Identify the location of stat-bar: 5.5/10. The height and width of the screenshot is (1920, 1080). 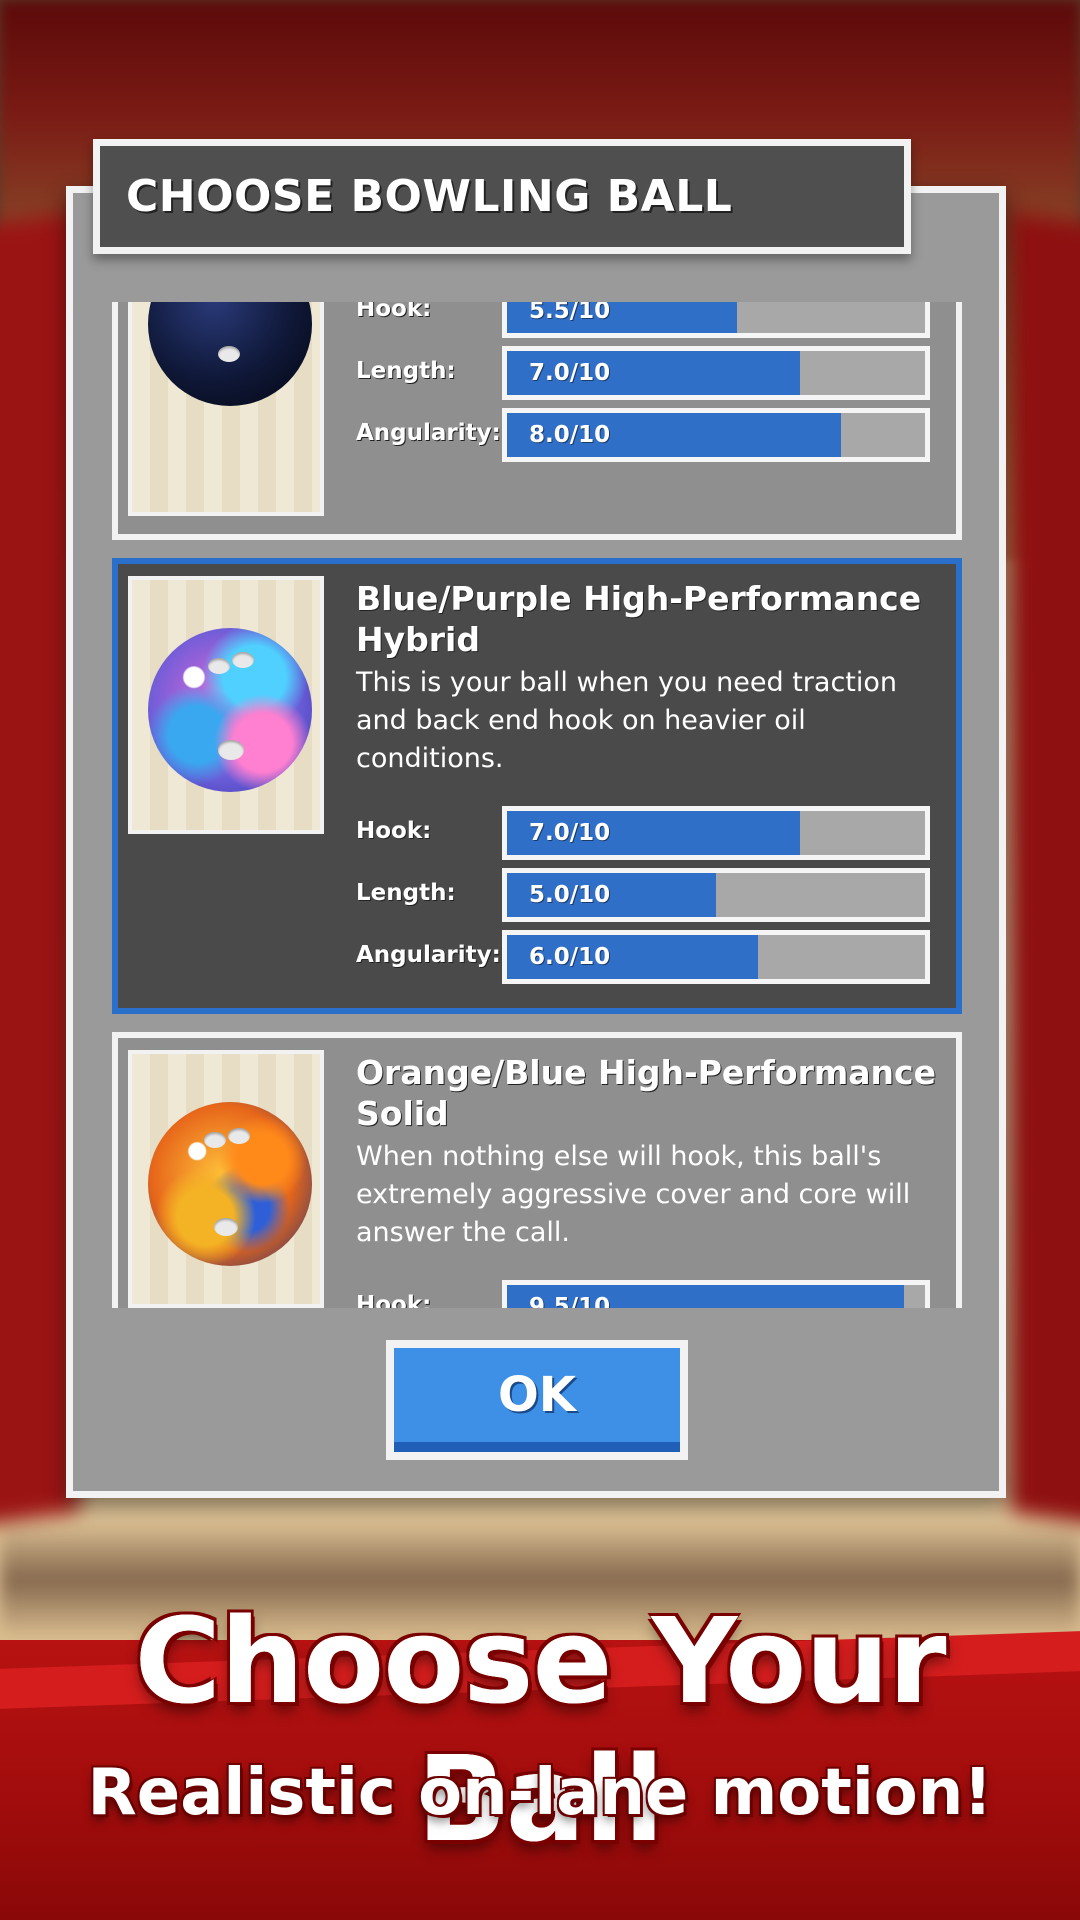
(716, 320).